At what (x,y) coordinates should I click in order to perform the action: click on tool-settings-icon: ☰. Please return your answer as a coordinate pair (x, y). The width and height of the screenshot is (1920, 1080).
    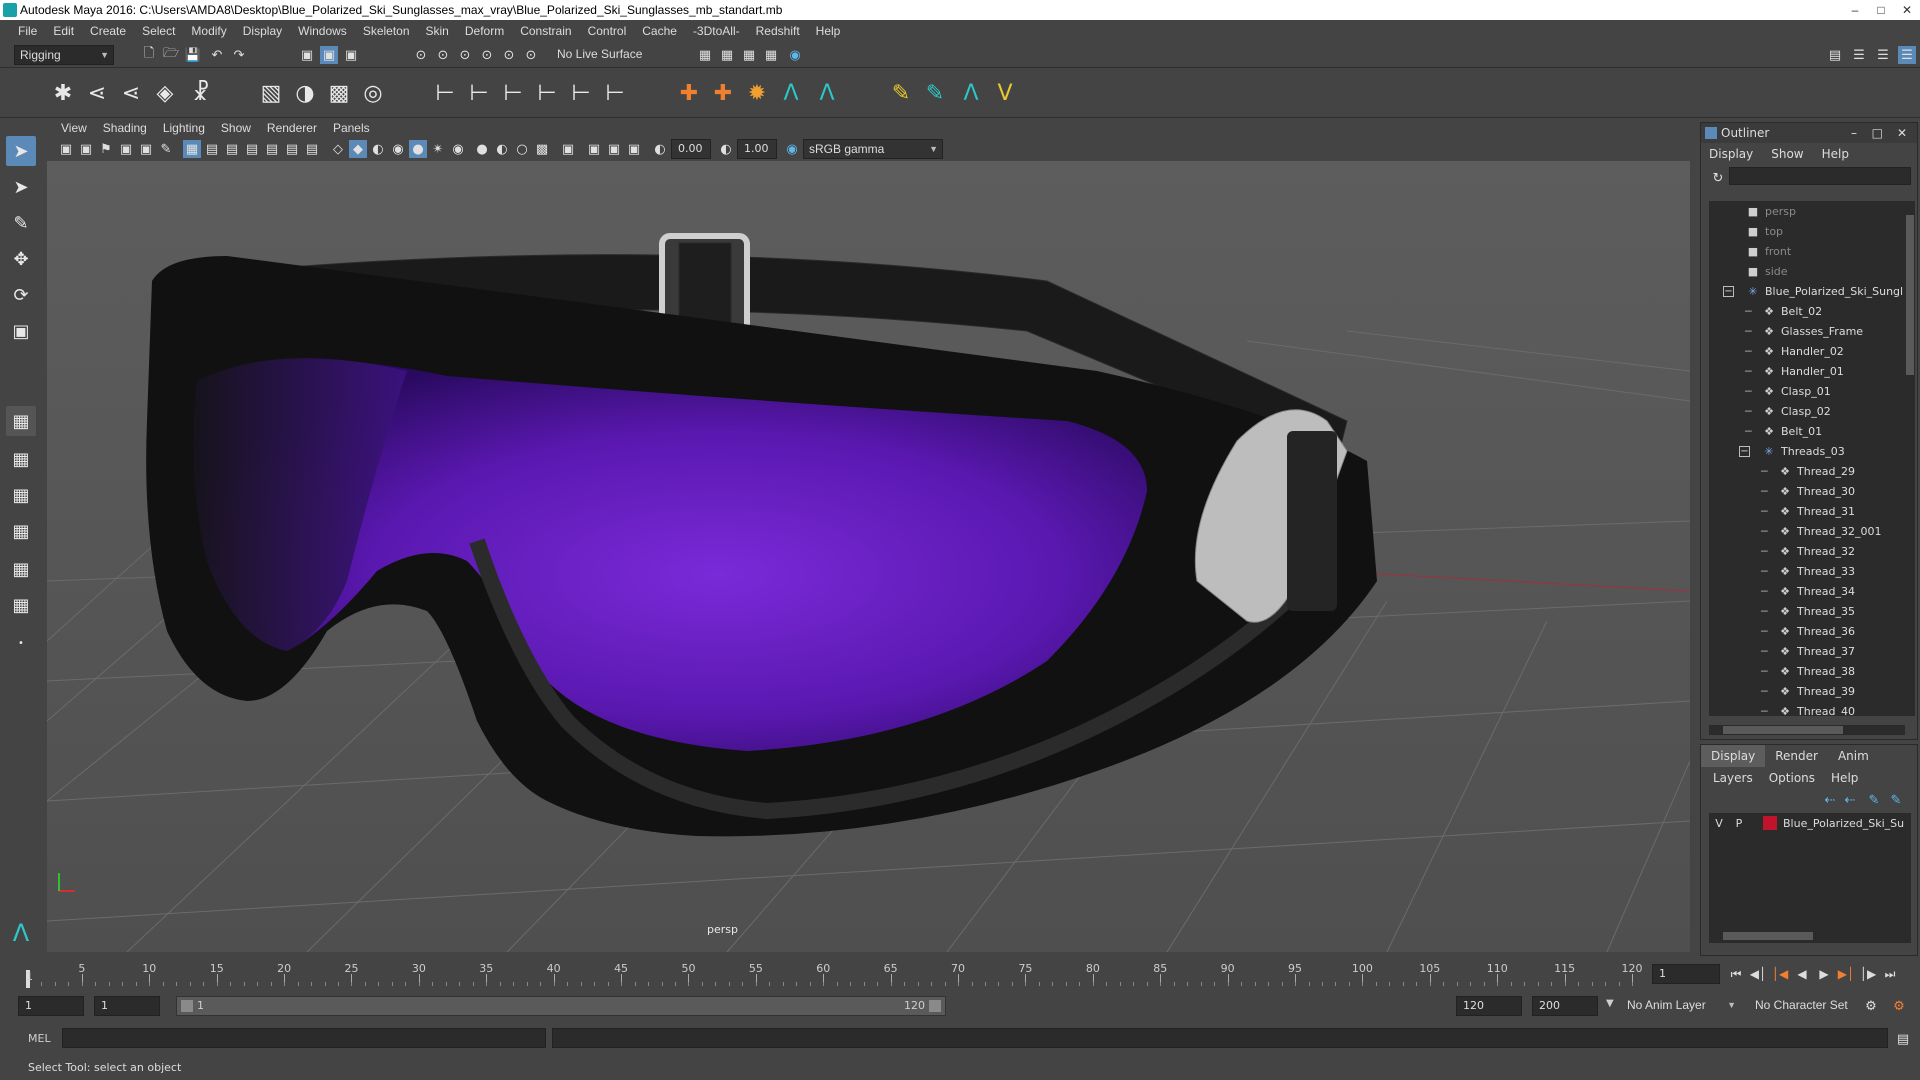
    Looking at the image, I should click on (1883, 55).